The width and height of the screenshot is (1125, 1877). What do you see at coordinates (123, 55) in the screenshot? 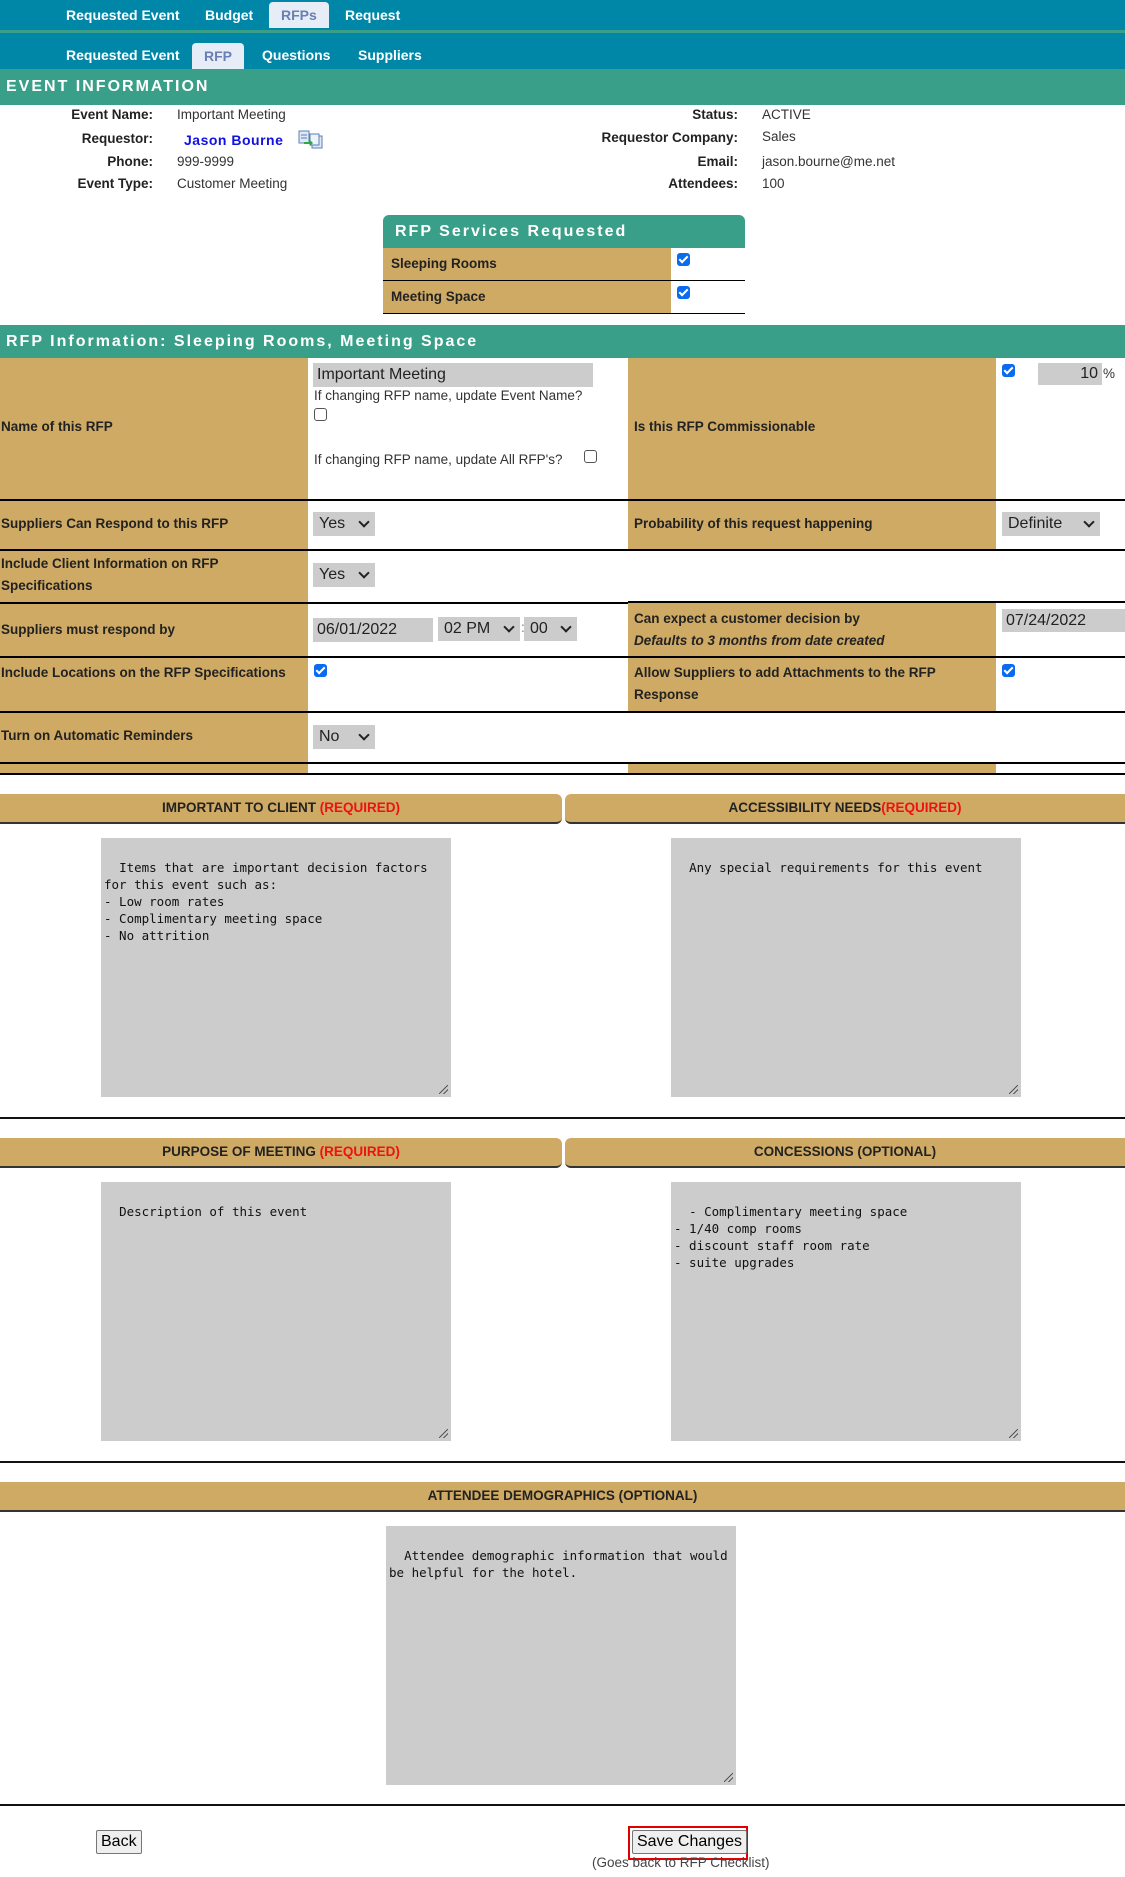
I see `subtab-requested-event: Requested Event` at bounding box center [123, 55].